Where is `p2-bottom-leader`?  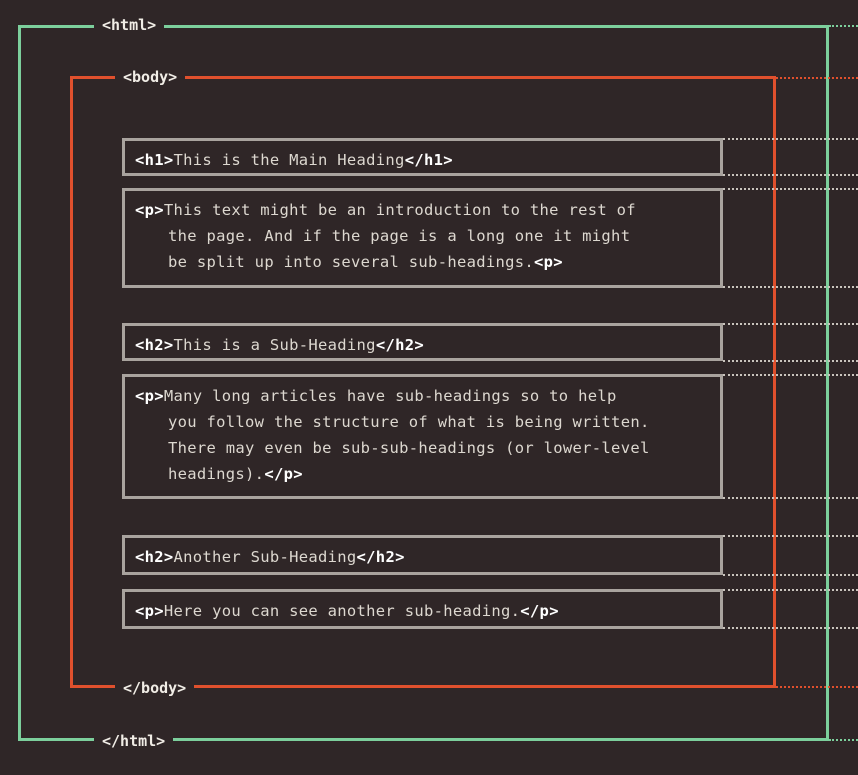 p2-bottom-leader is located at coordinates (790, 498).